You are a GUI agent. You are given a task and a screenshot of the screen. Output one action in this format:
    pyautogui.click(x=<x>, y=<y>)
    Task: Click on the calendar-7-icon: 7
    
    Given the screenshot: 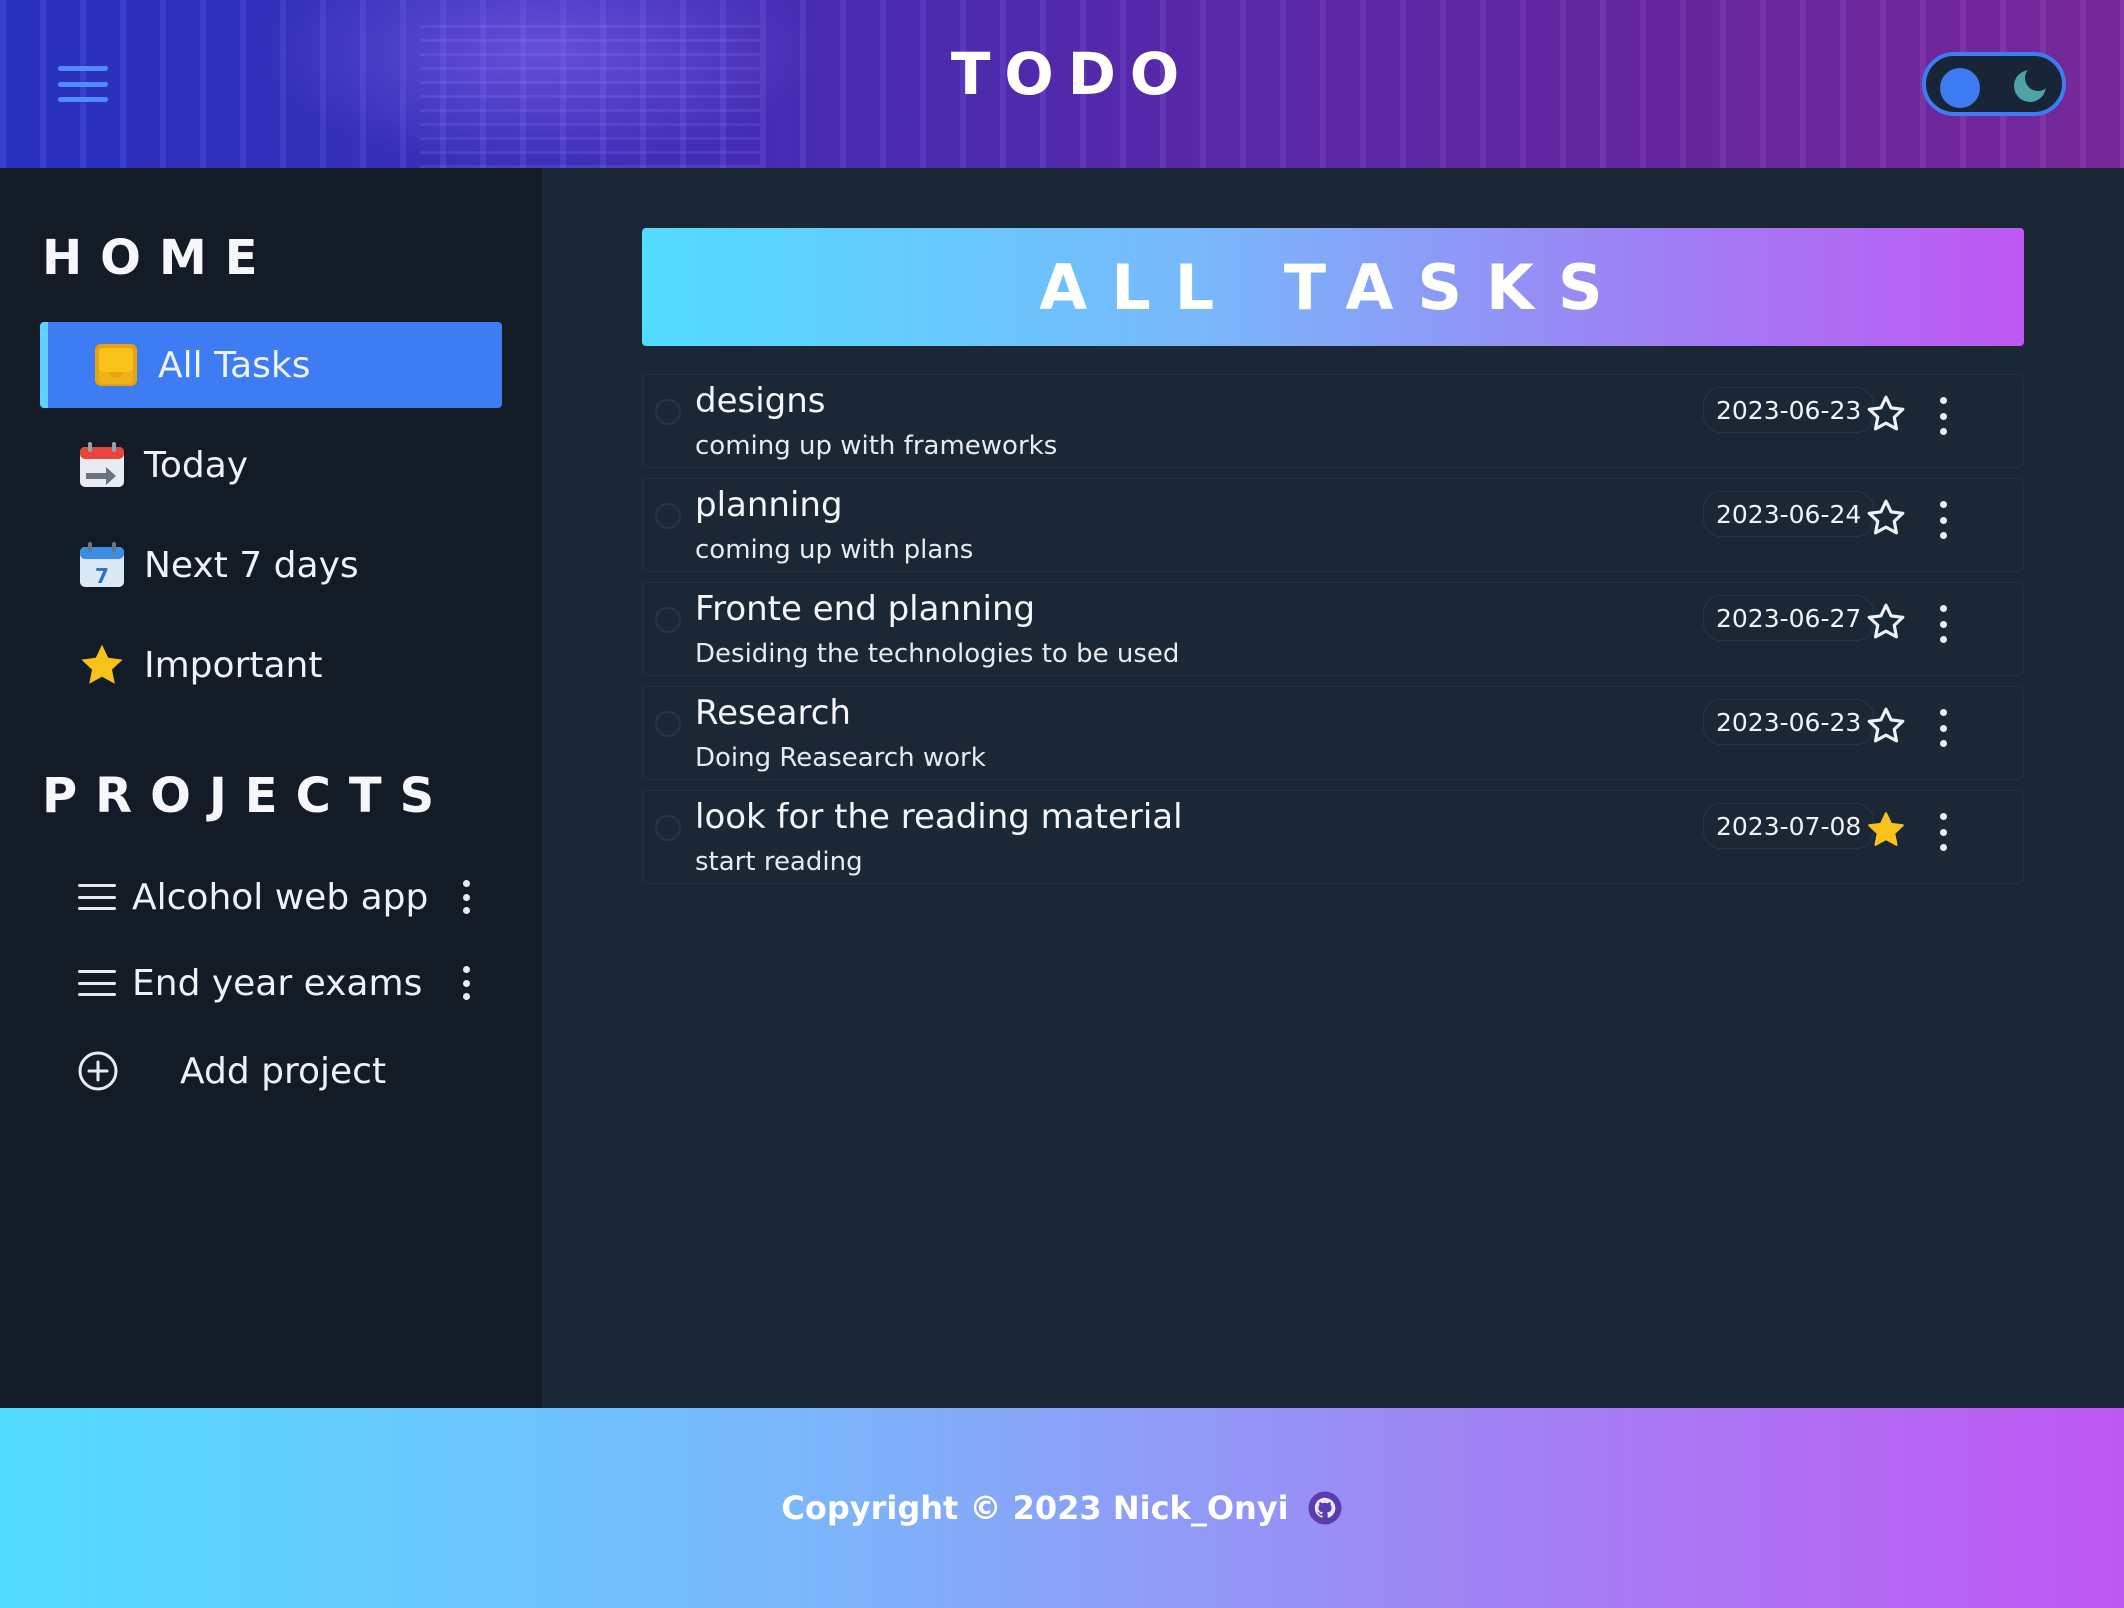 What is the action you would take?
    pyautogui.click(x=102, y=565)
    